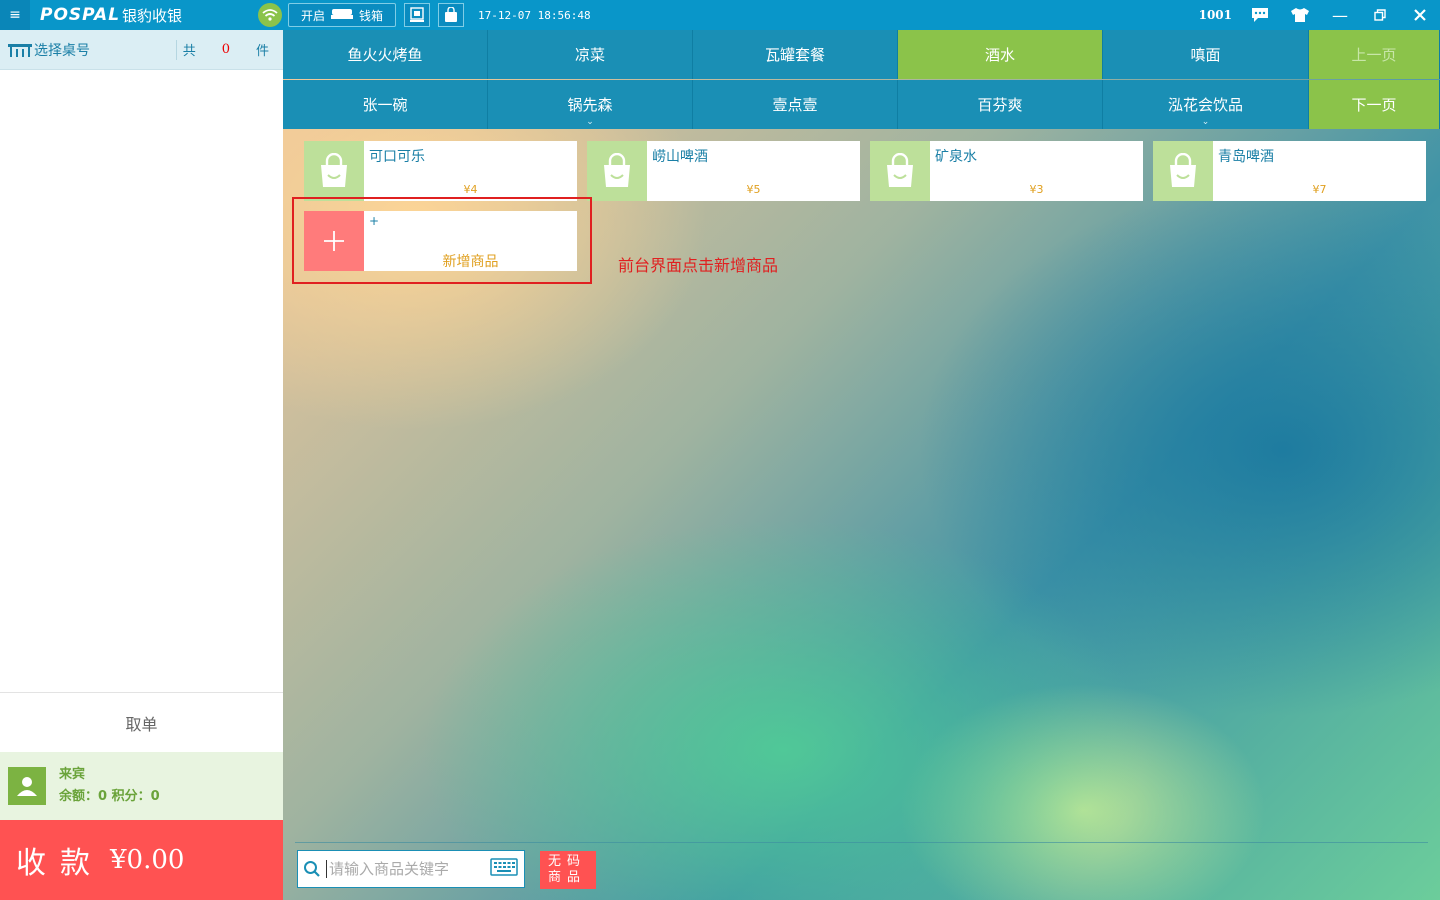  What do you see at coordinates (15, 15) in the screenshot?
I see `hamburger-menu-icon: ≡` at bounding box center [15, 15].